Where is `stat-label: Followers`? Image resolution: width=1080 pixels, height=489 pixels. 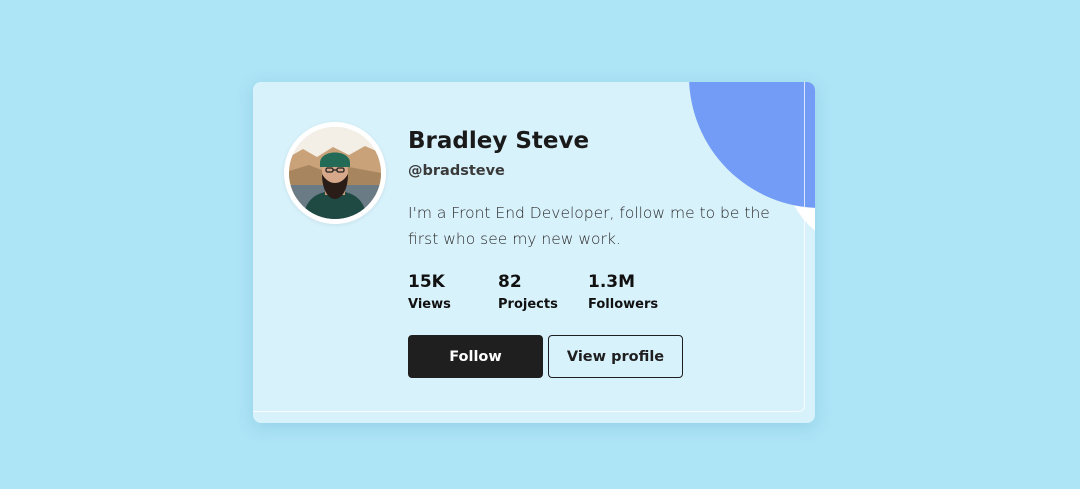
stat-label: Followers is located at coordinates (623, 304).